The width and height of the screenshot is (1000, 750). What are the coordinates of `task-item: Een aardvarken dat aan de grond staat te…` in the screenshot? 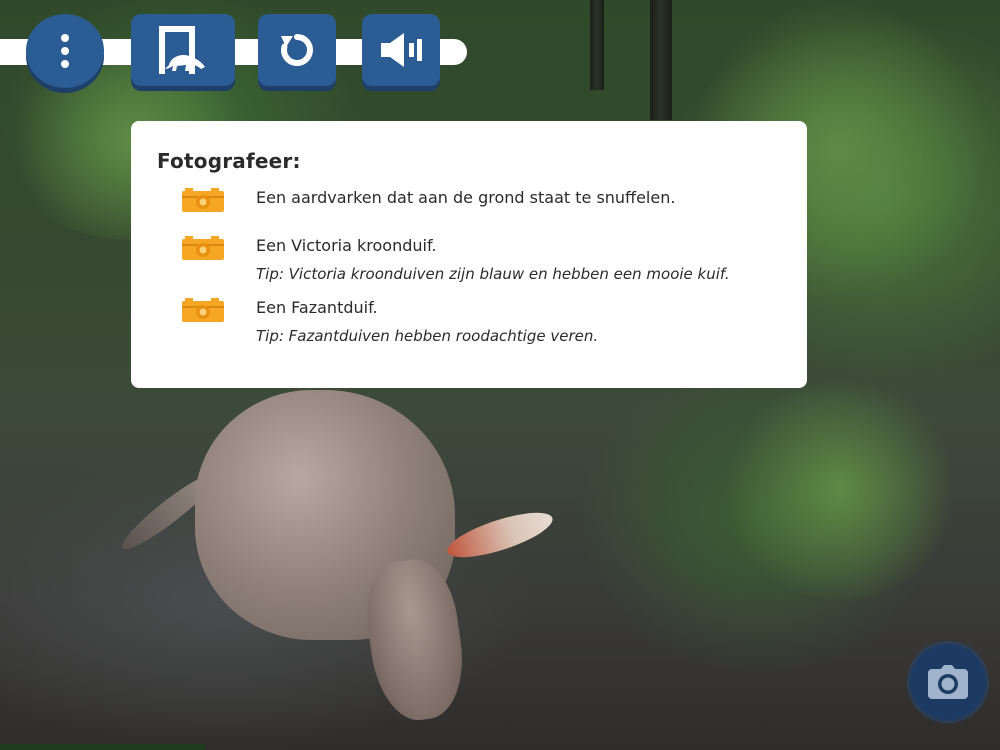 It's located at (469, 205).